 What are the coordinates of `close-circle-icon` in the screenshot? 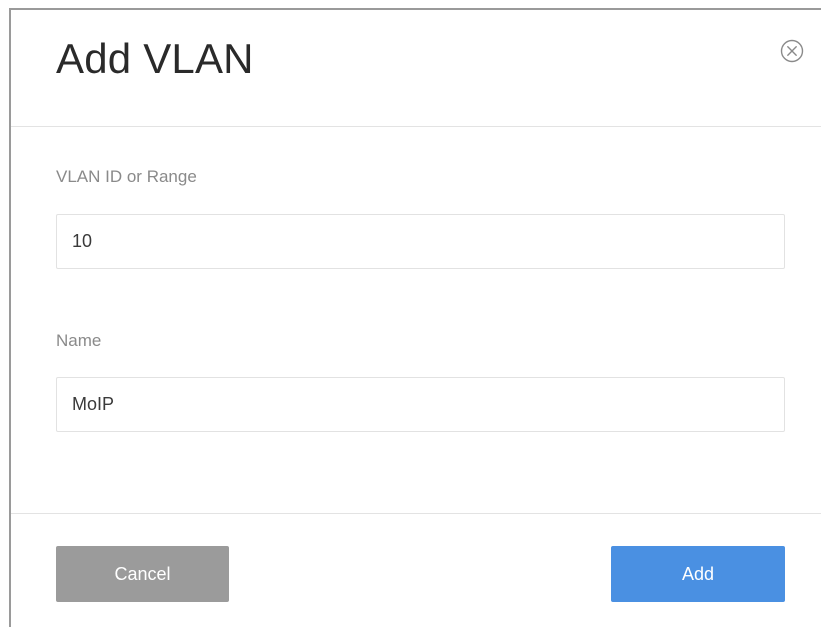 It's located at (792, 51).